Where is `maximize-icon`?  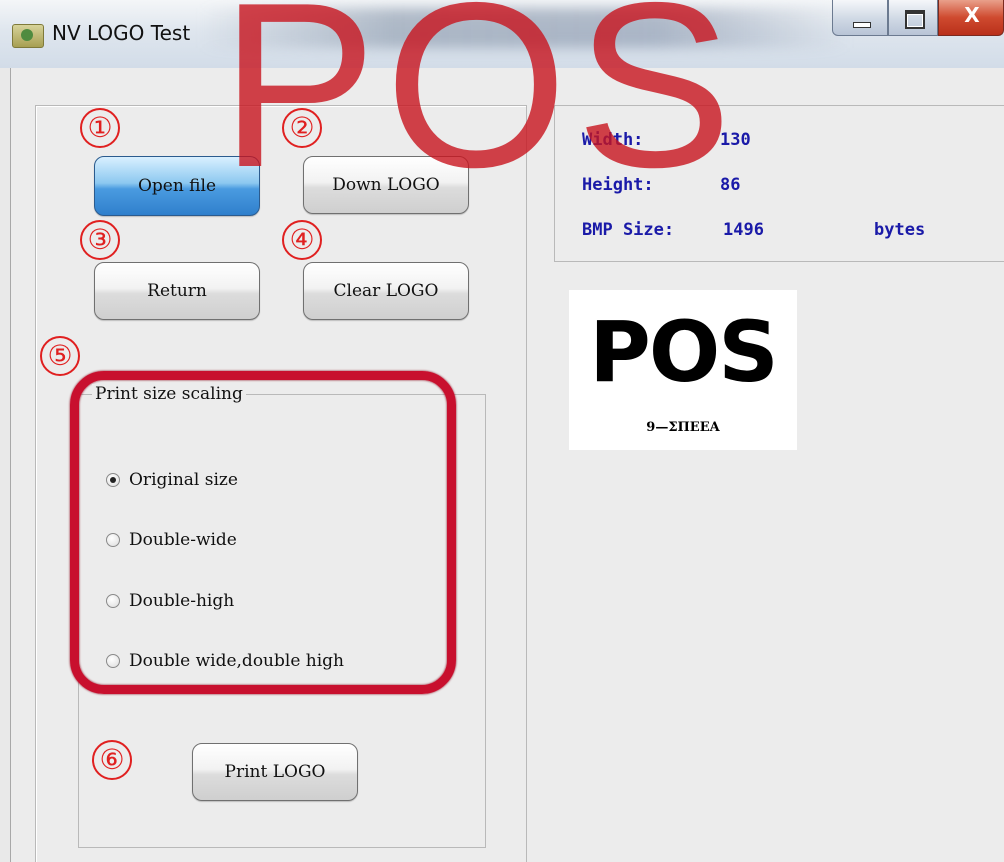
maximize-icon is located at coordinates (915, 19).